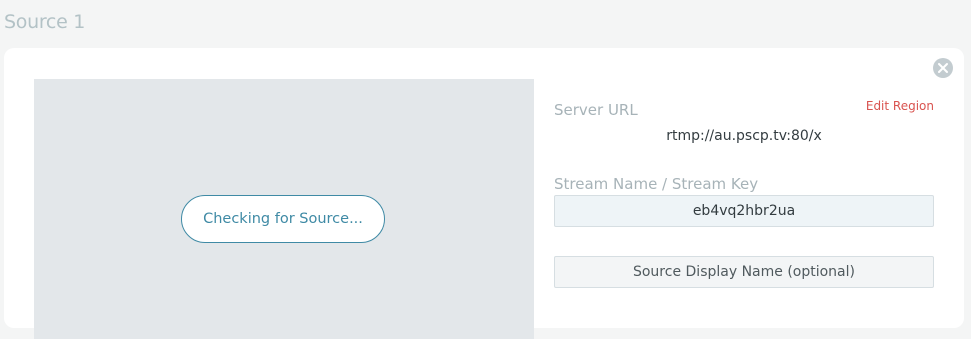 The height and width of the screenshot is (339, 971). What do you see at coordinates (744, 272) in the screenshot?
I see `display-name-field` at bounding box center [744, 272].